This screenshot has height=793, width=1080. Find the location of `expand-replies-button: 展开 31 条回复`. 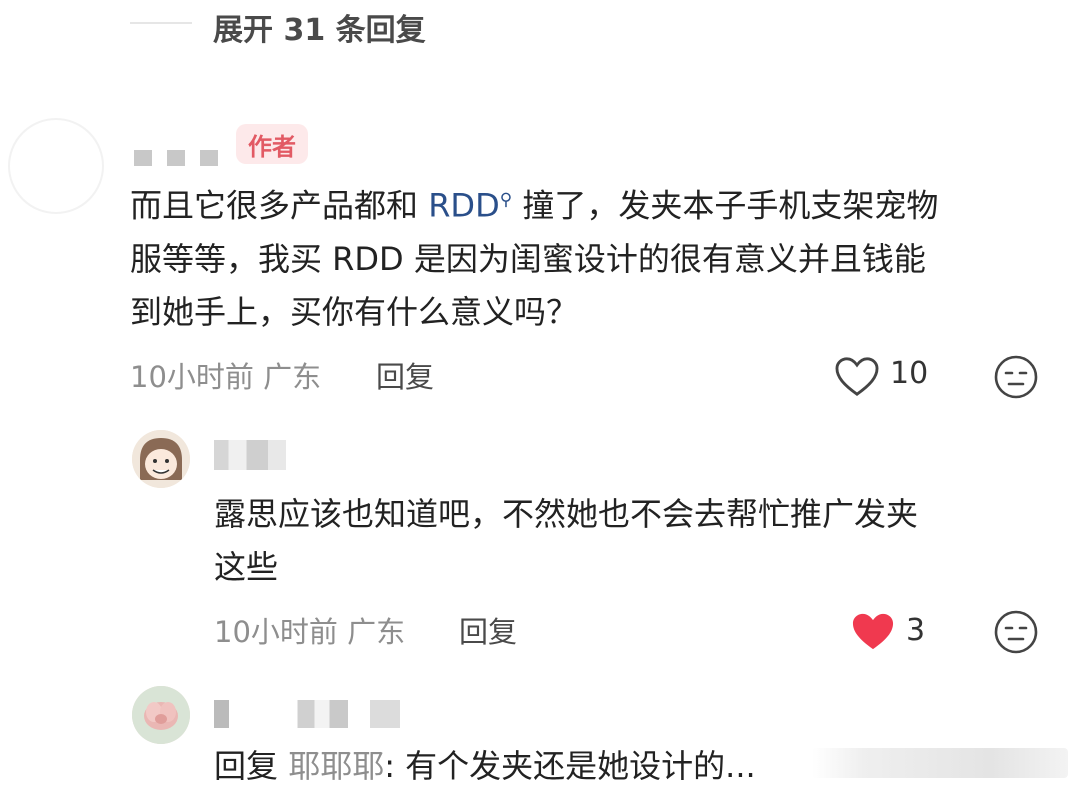

expand-replies-button: 展开 31 条回复 is located at coordinates (319, 27).